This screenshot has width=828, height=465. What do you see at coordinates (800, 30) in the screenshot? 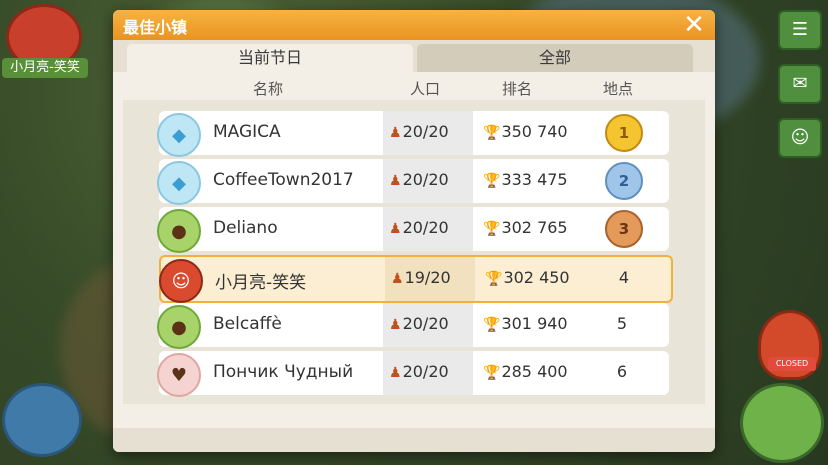
I see `menu-list-icon: ☰` at bounding box center [800, 30].